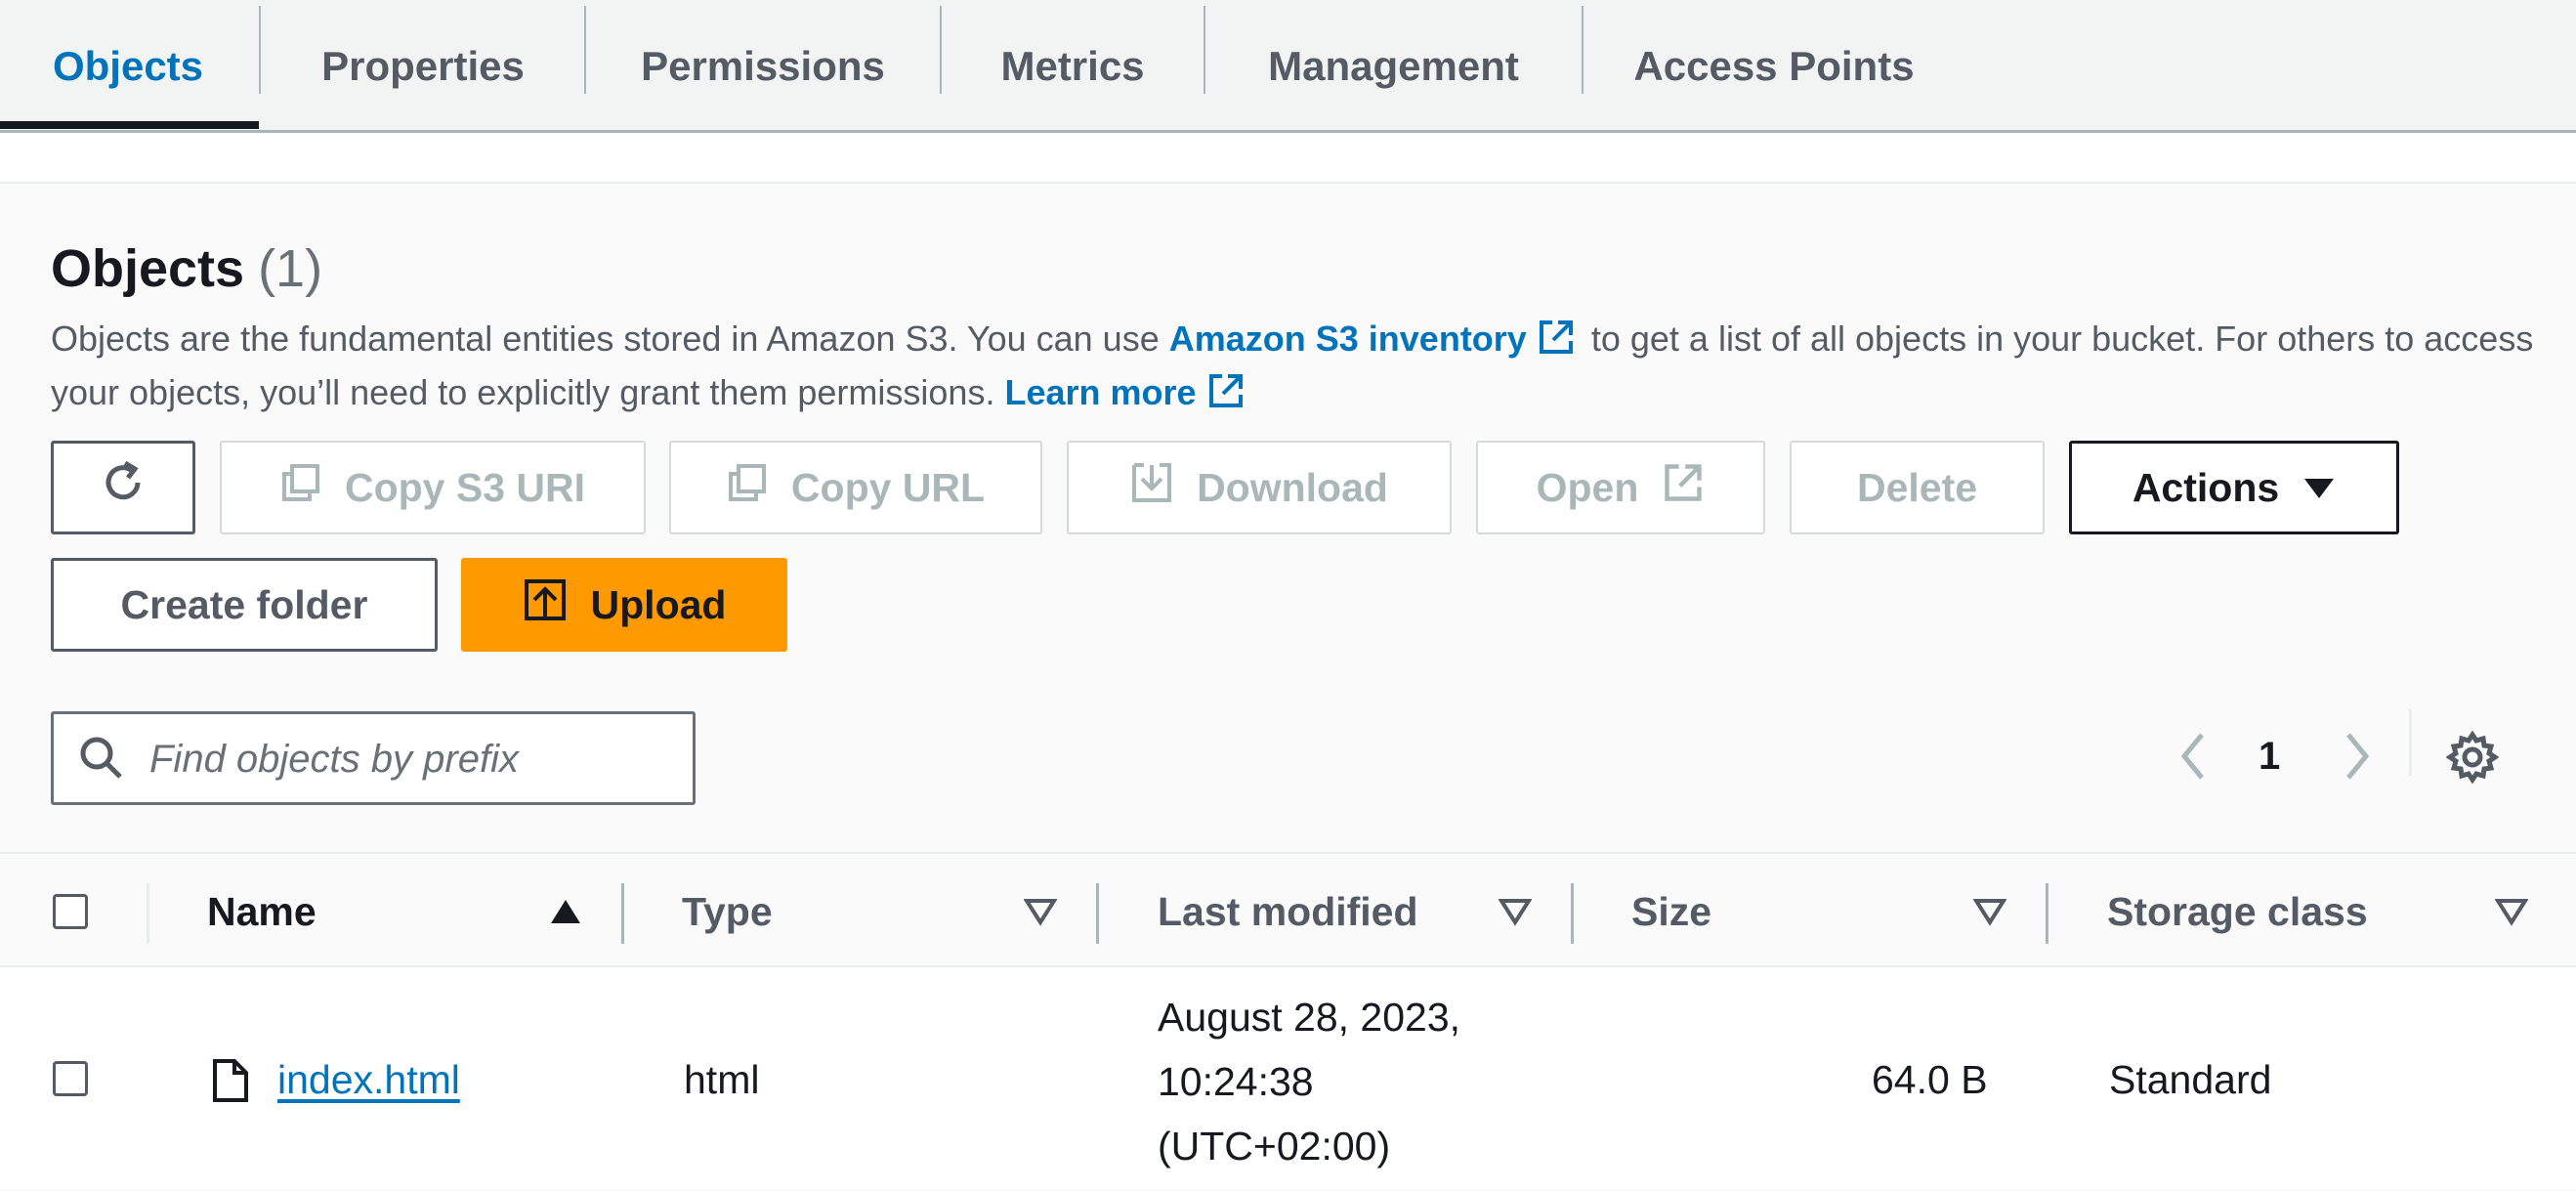 This screenshot has width=2576, height=1191. Describe the element at coordinates (2190, 1079) in the screenshot. I see `object-storage-class: Standard` at that location.